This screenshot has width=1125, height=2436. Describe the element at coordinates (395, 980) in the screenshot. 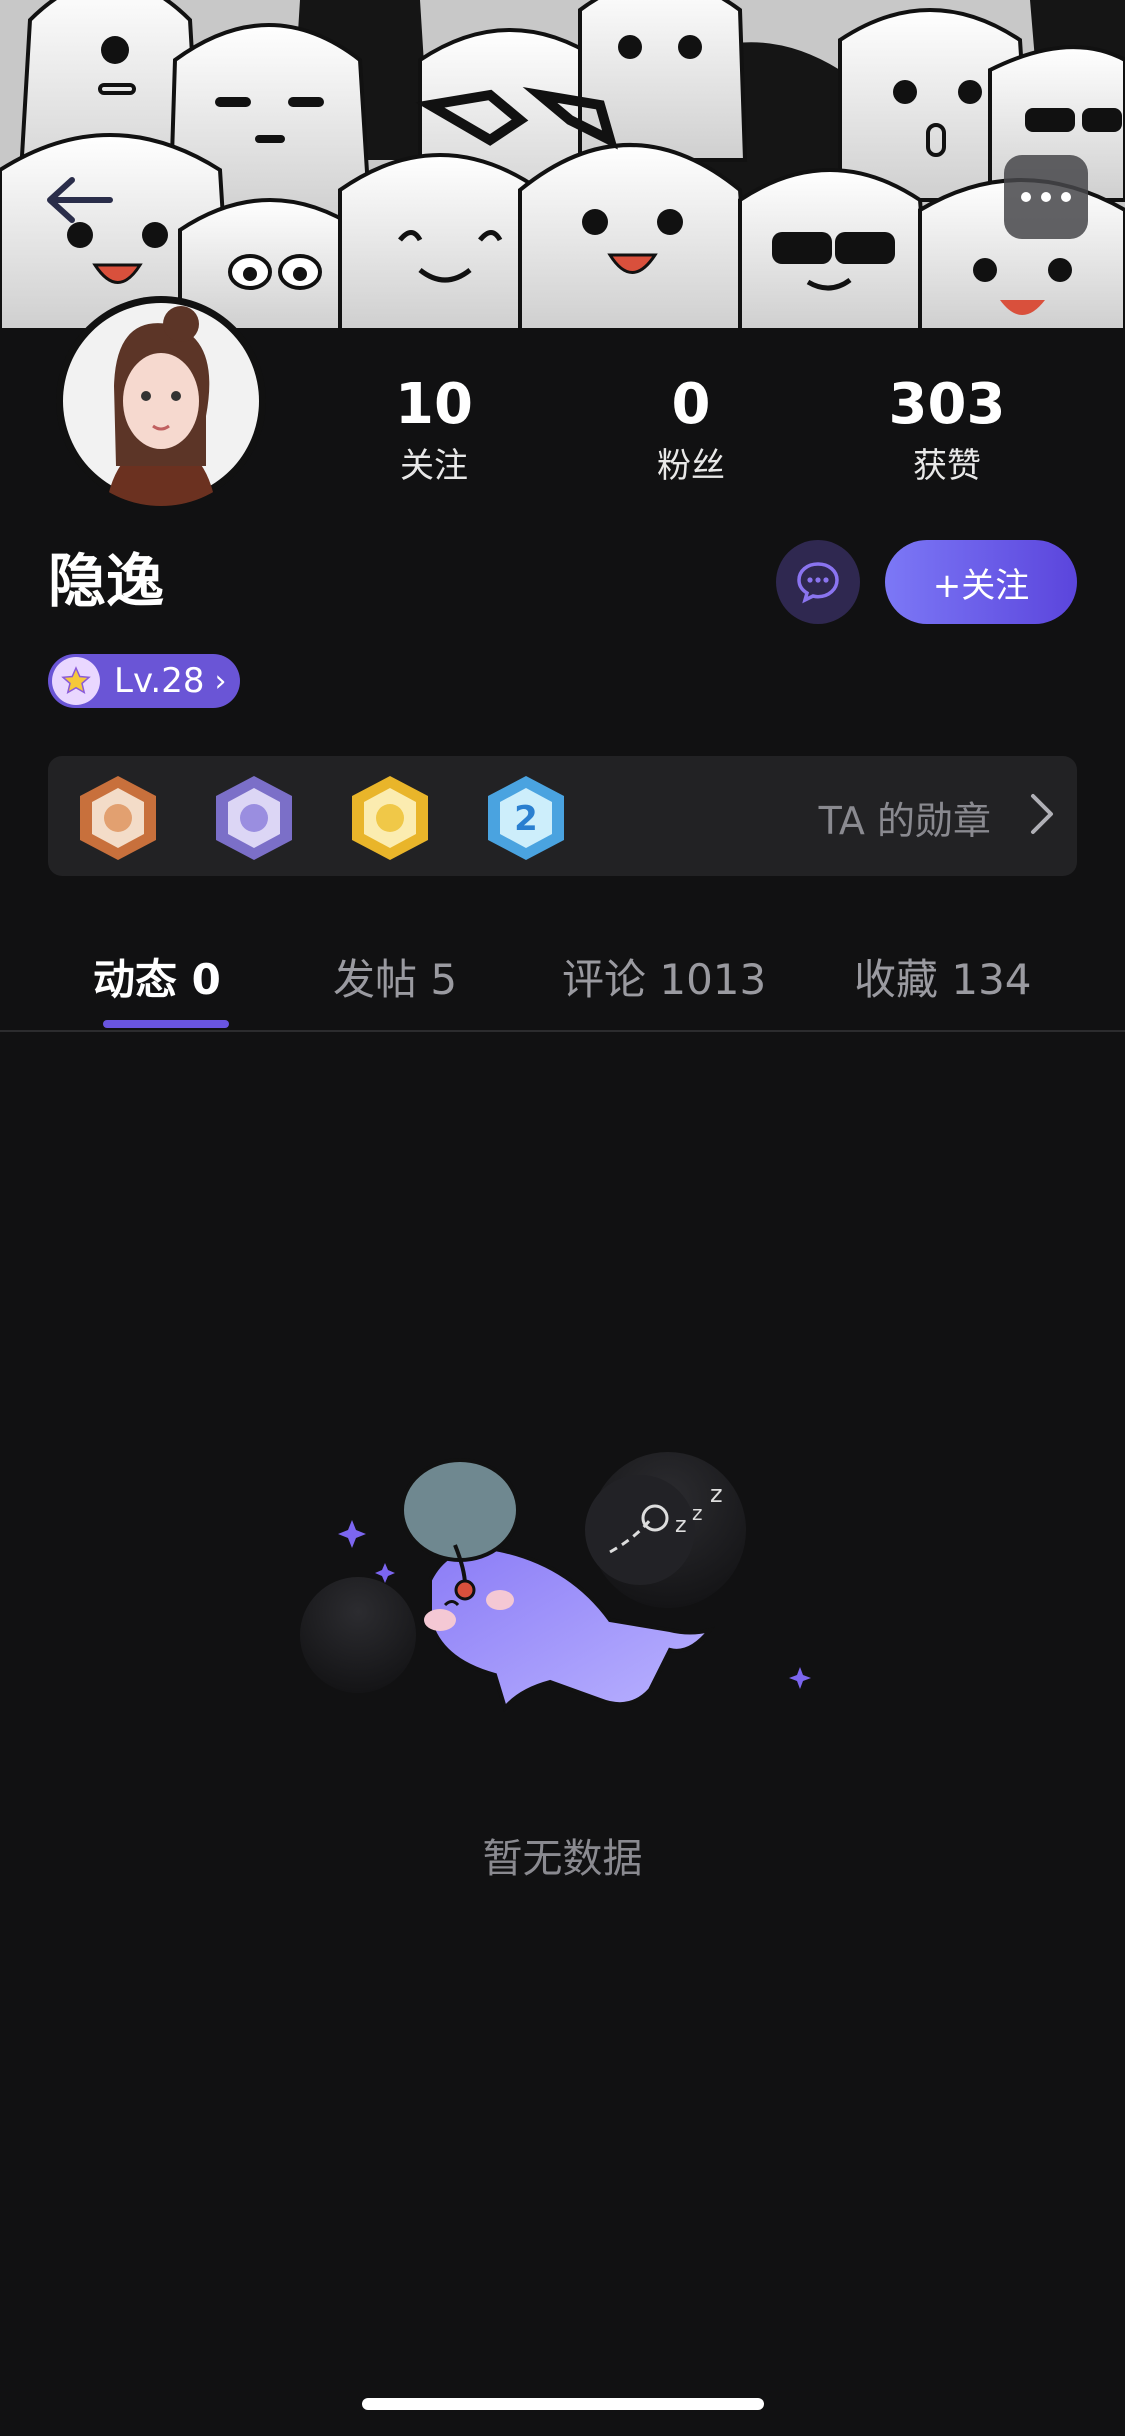

I see `tab-posts: 发帖 5` at that location.